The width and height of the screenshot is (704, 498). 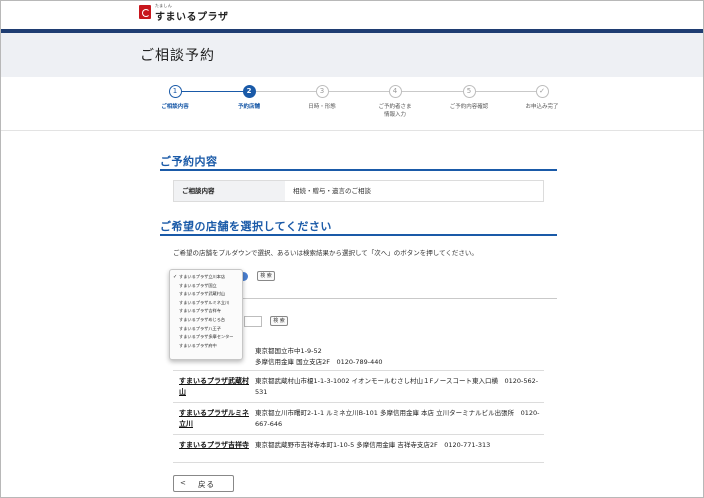 I want to click on dropdown-option: すまいるプラザルミネ立川, so click(x=206, y=303).